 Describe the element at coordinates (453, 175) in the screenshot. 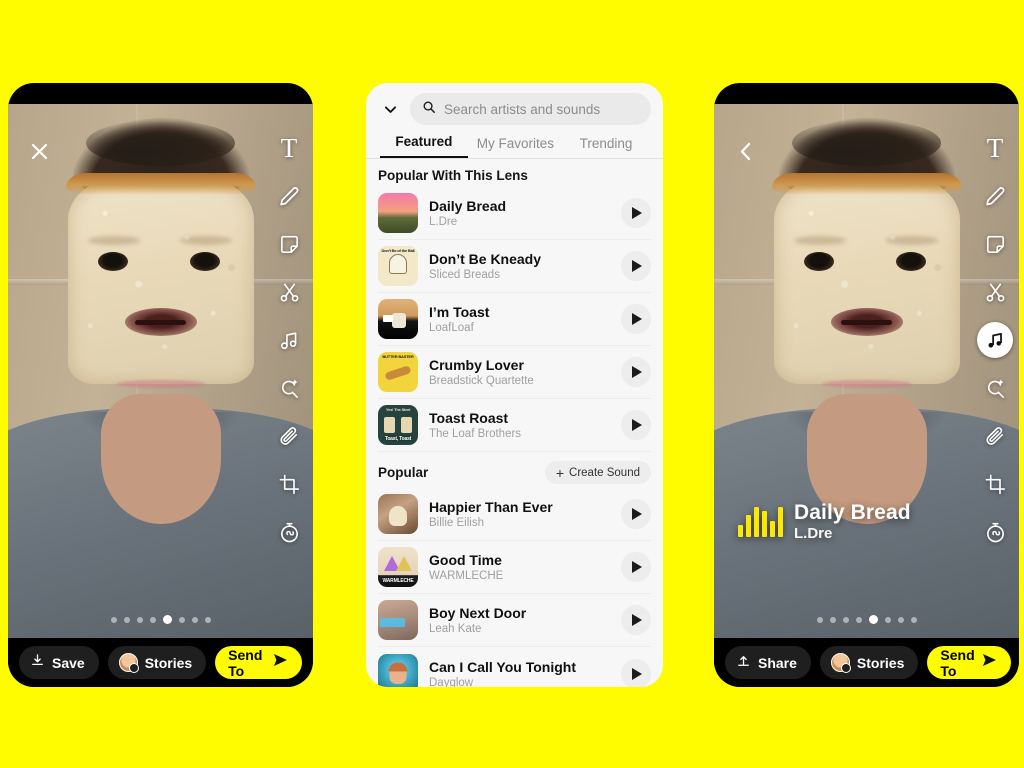

I see `section-title: Popular With This Lens` at that location.